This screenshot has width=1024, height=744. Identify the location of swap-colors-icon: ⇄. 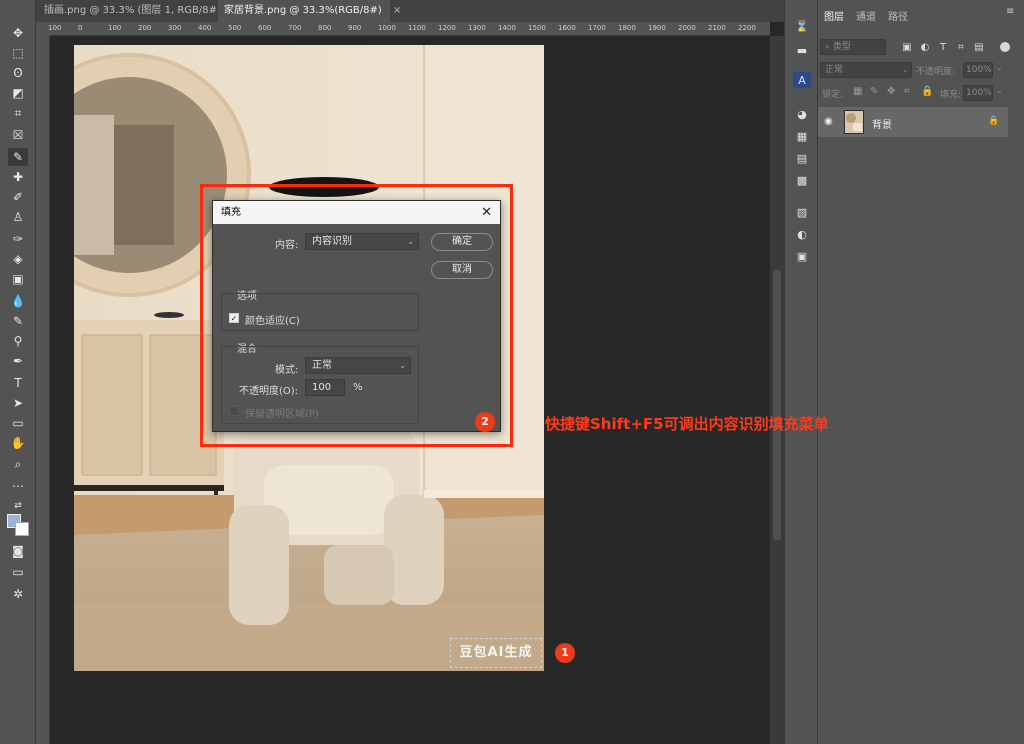
(18, 506).